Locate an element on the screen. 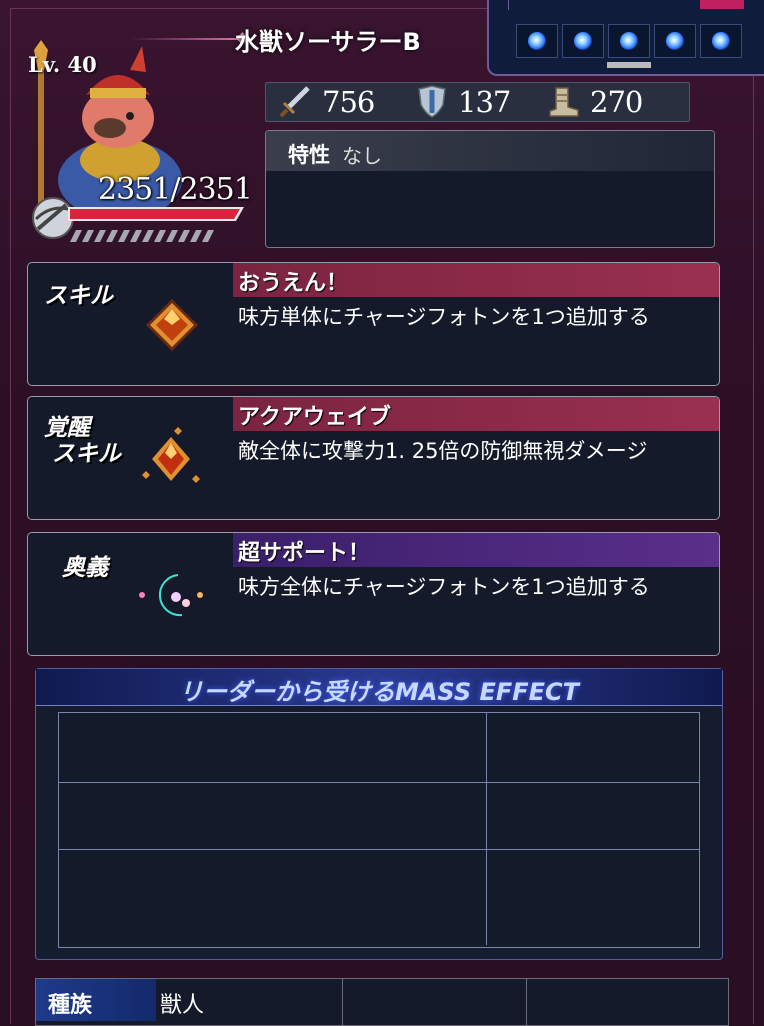  attack-stat: 756 is located at coordinates (326, 102).